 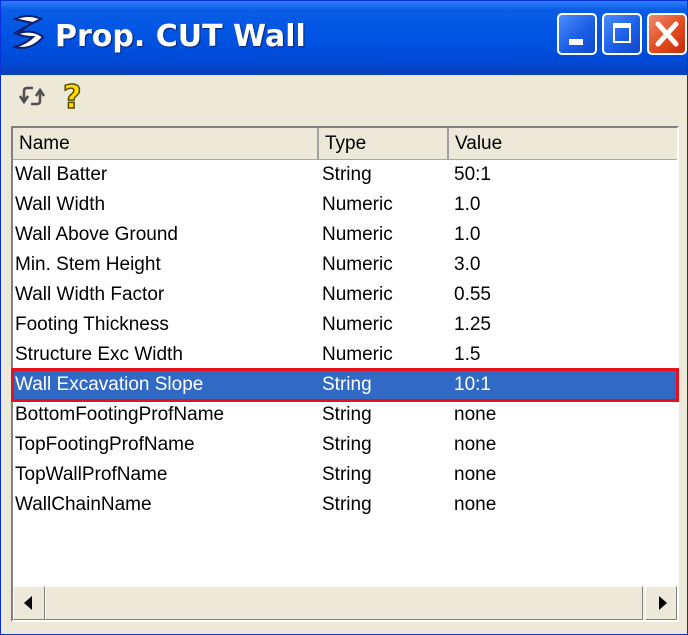 I want to click on cell-value: 1.25, so click(x=472, y=324).